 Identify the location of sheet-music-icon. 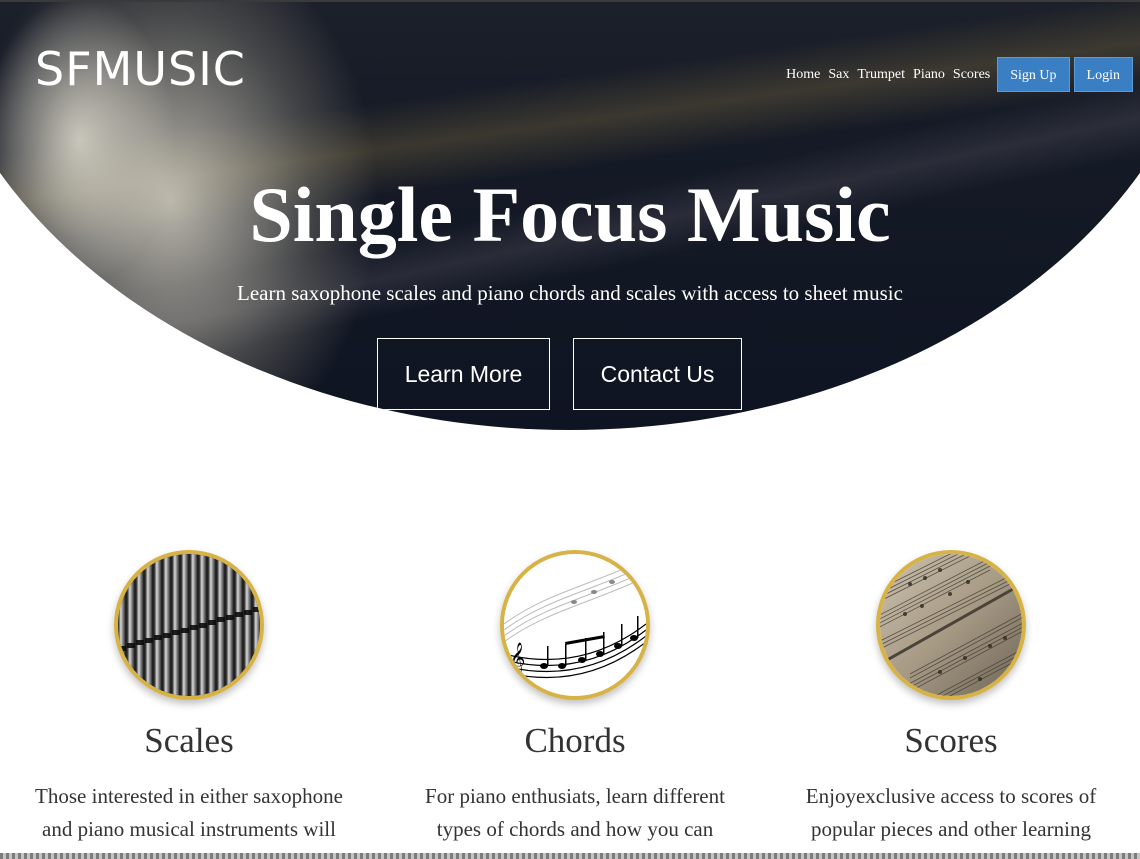
(951, 625).